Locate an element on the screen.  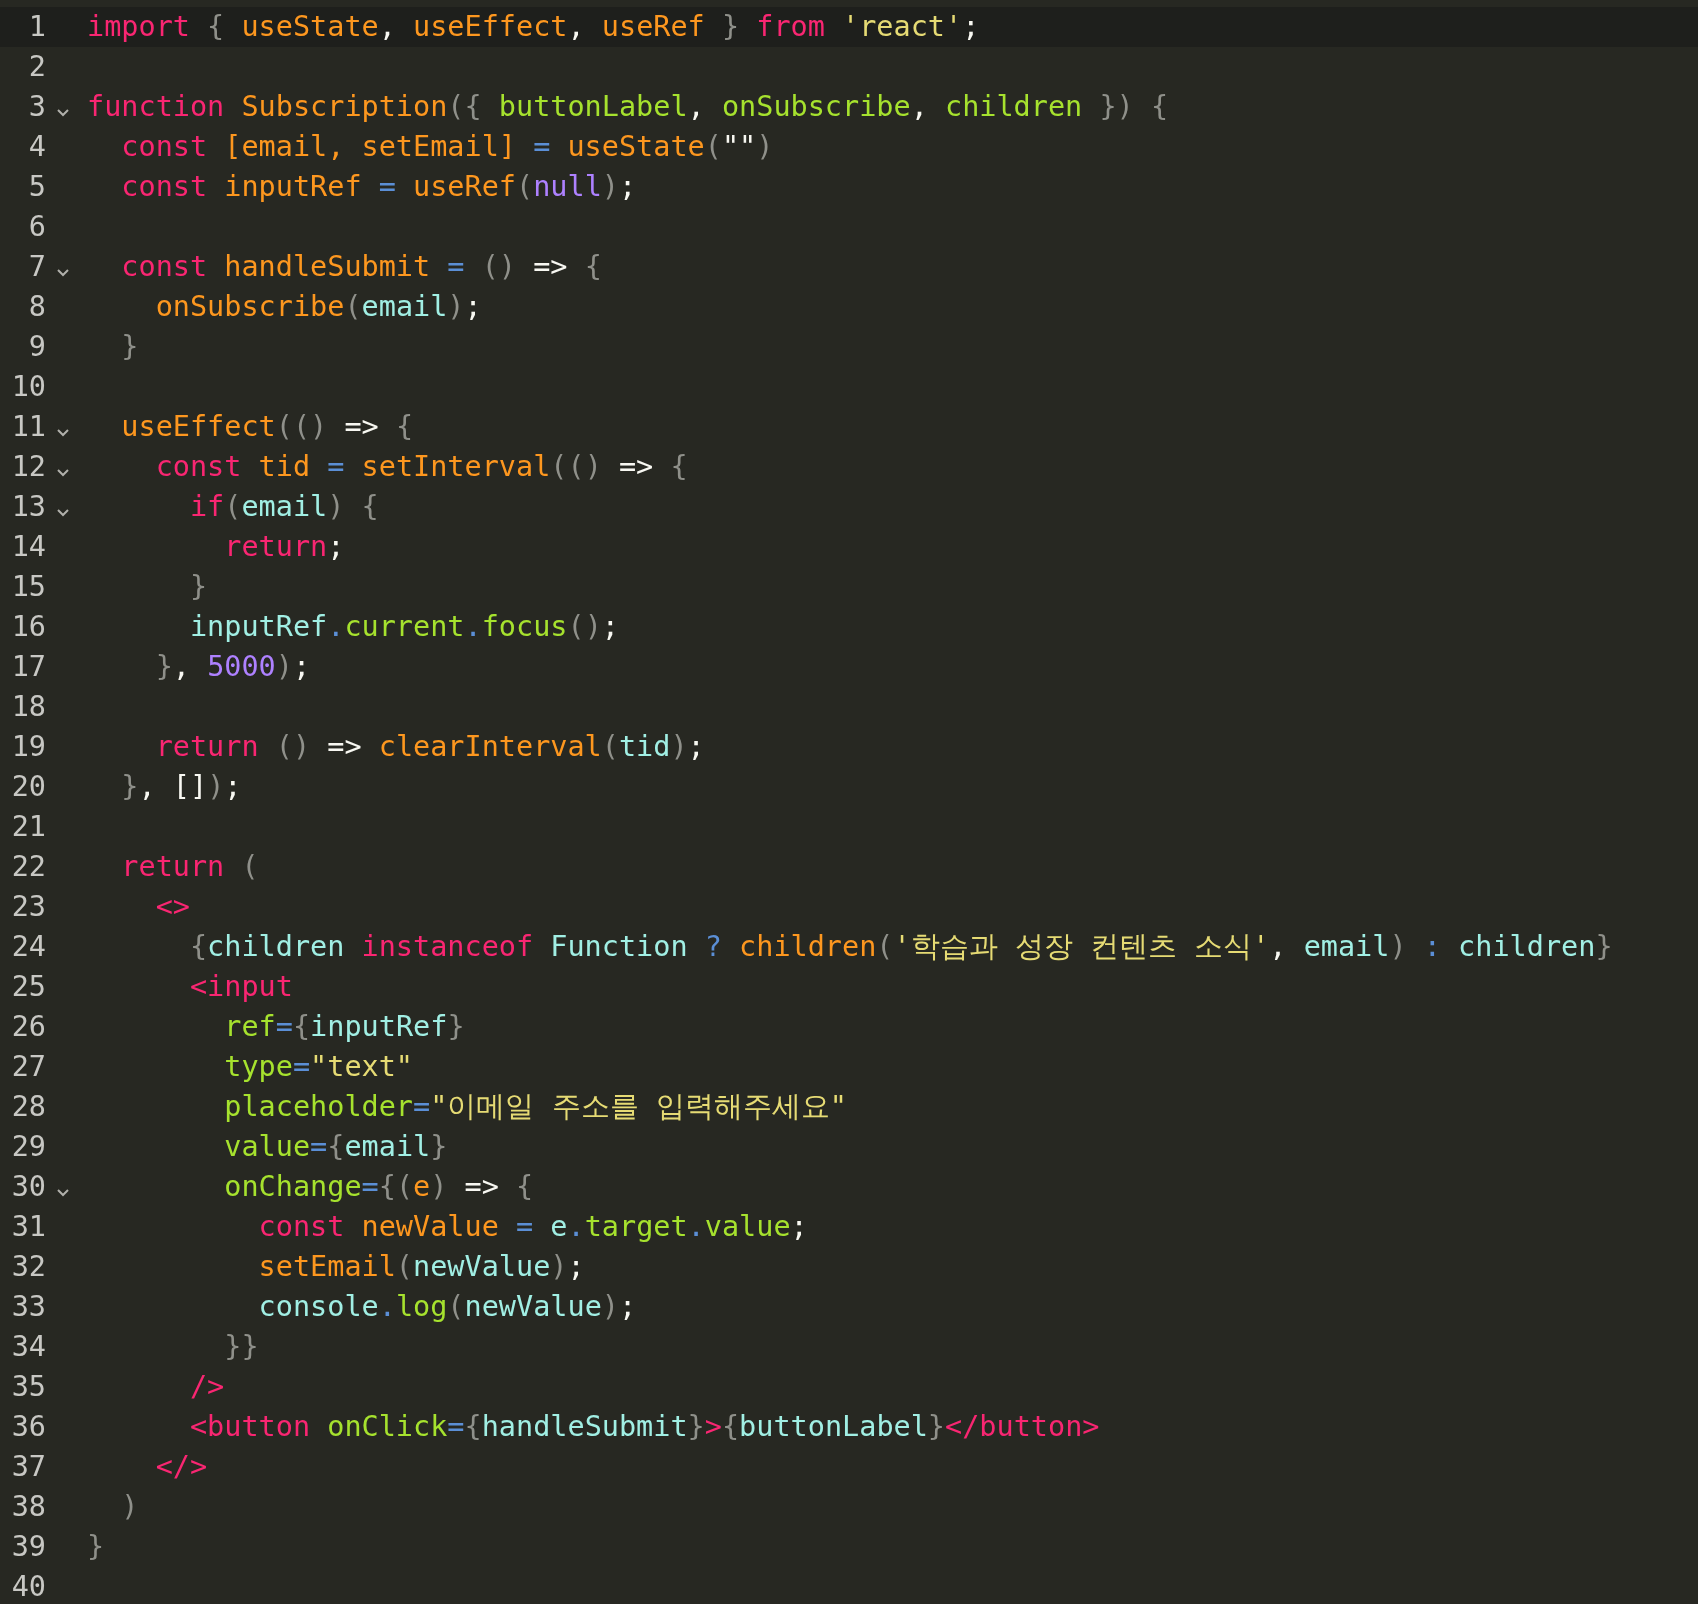
code-line: /> is located at coordinates (206, 1387).